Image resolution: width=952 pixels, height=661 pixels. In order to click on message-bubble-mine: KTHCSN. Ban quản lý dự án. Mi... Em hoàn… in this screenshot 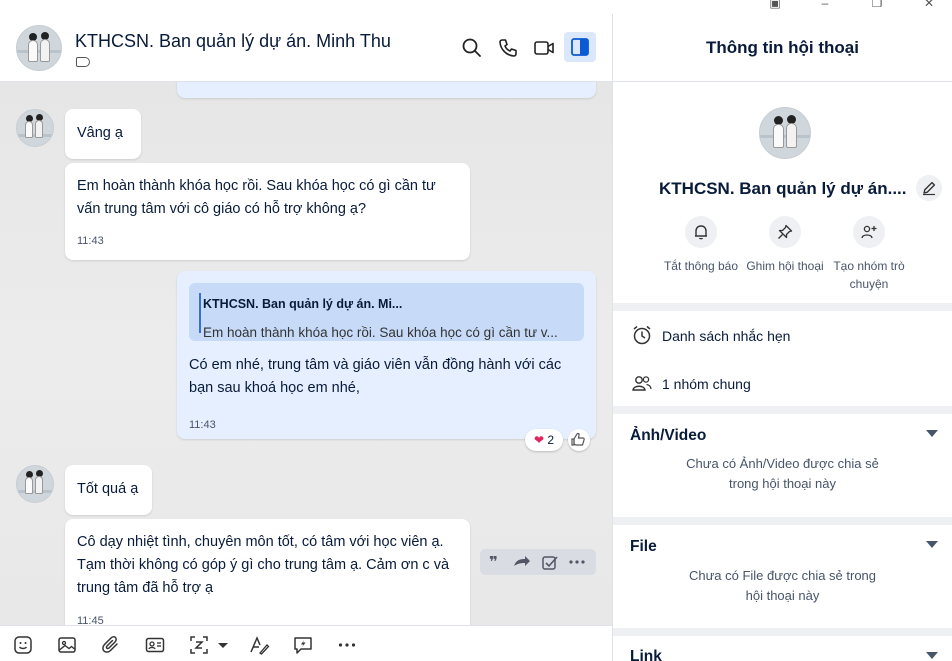, I will do `click(386, 355)`.